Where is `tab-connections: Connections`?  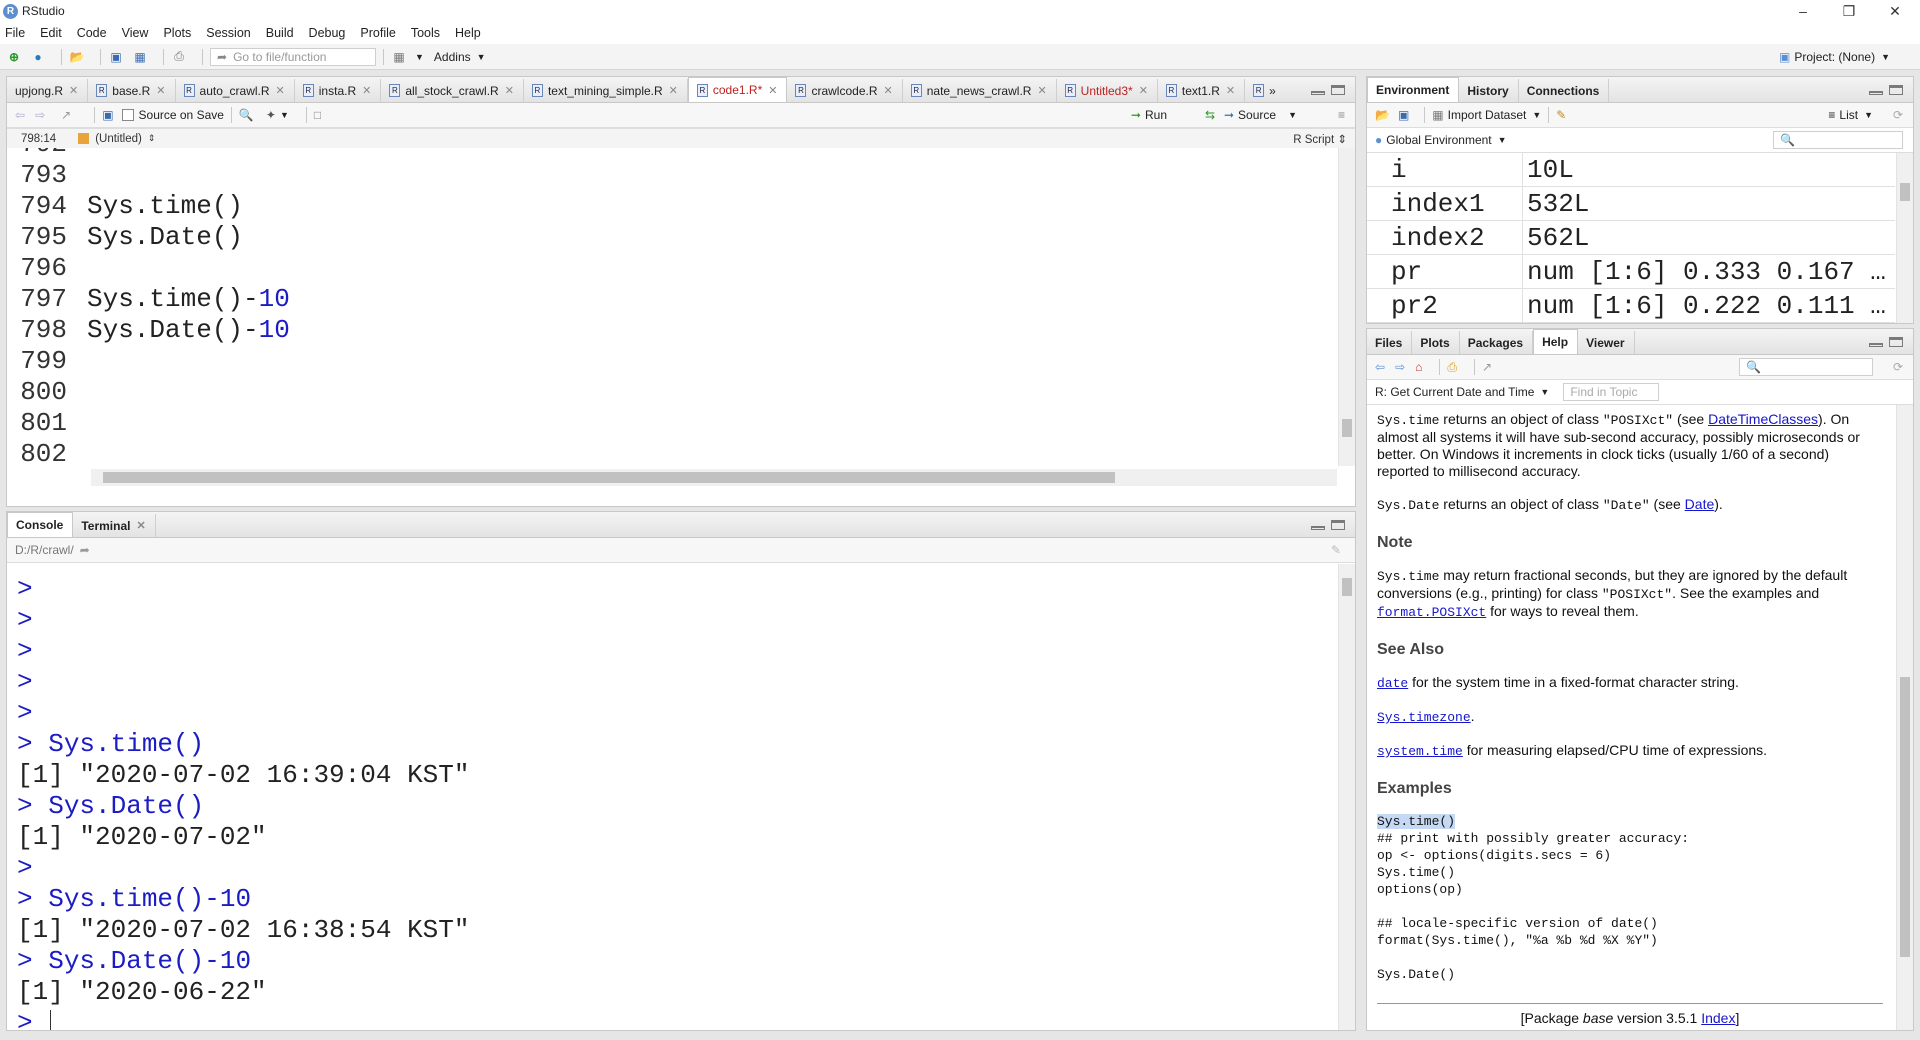 tab-connections: Connections is located at coordinates (1564, 90).